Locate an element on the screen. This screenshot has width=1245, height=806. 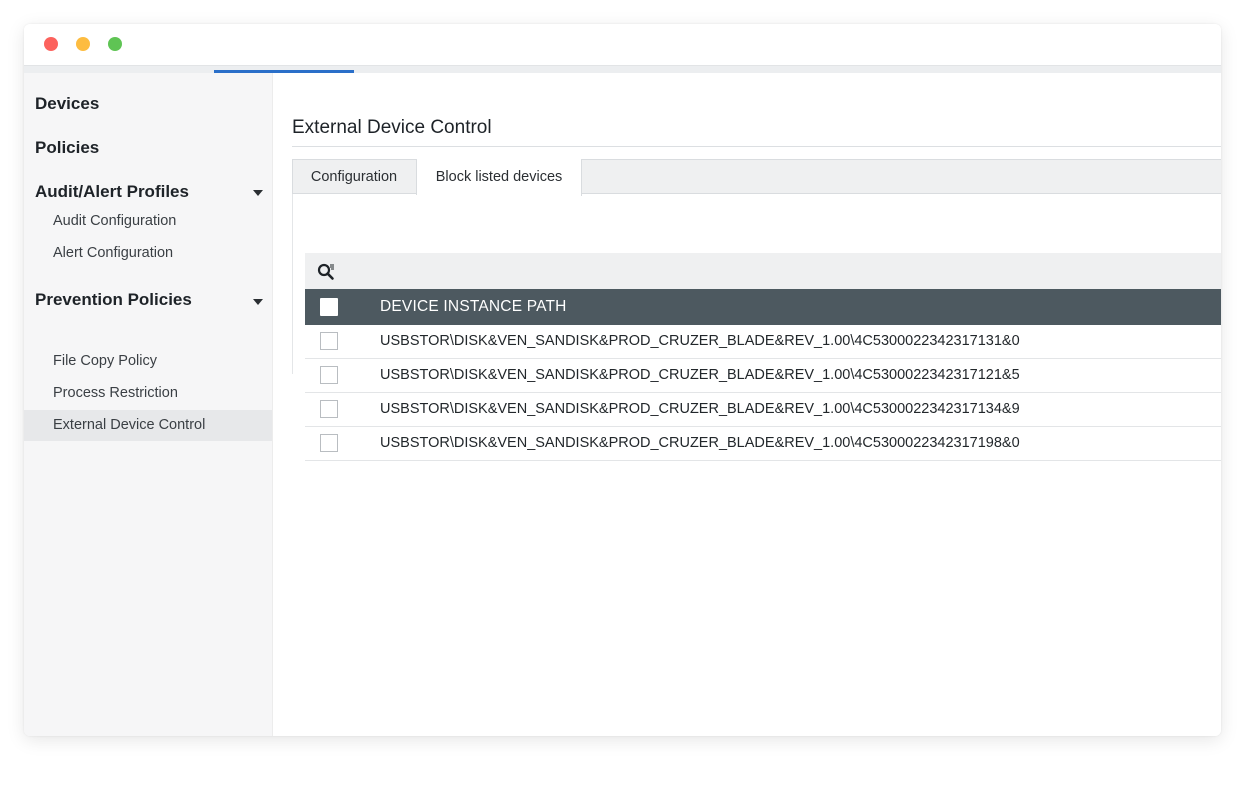
sidebar-group-audit-alert-profiles: Audit/Alert Profiles is located at coordinates (112, 192).